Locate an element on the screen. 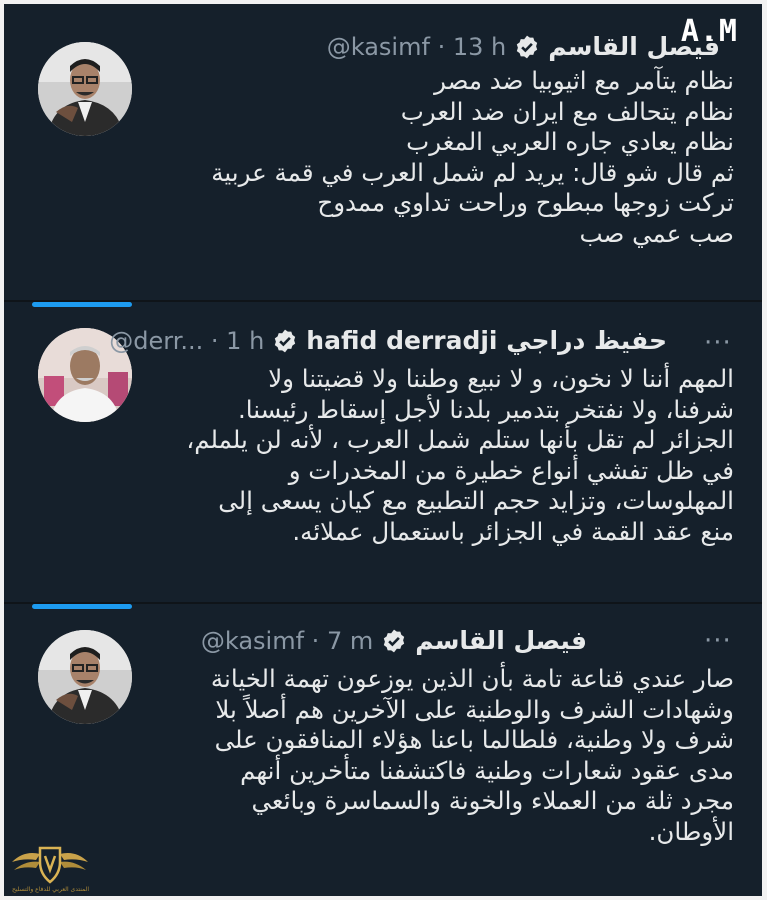 This screenshot has width=767, height=900. timestamp: 1 h is located at coordinates (245, 340).